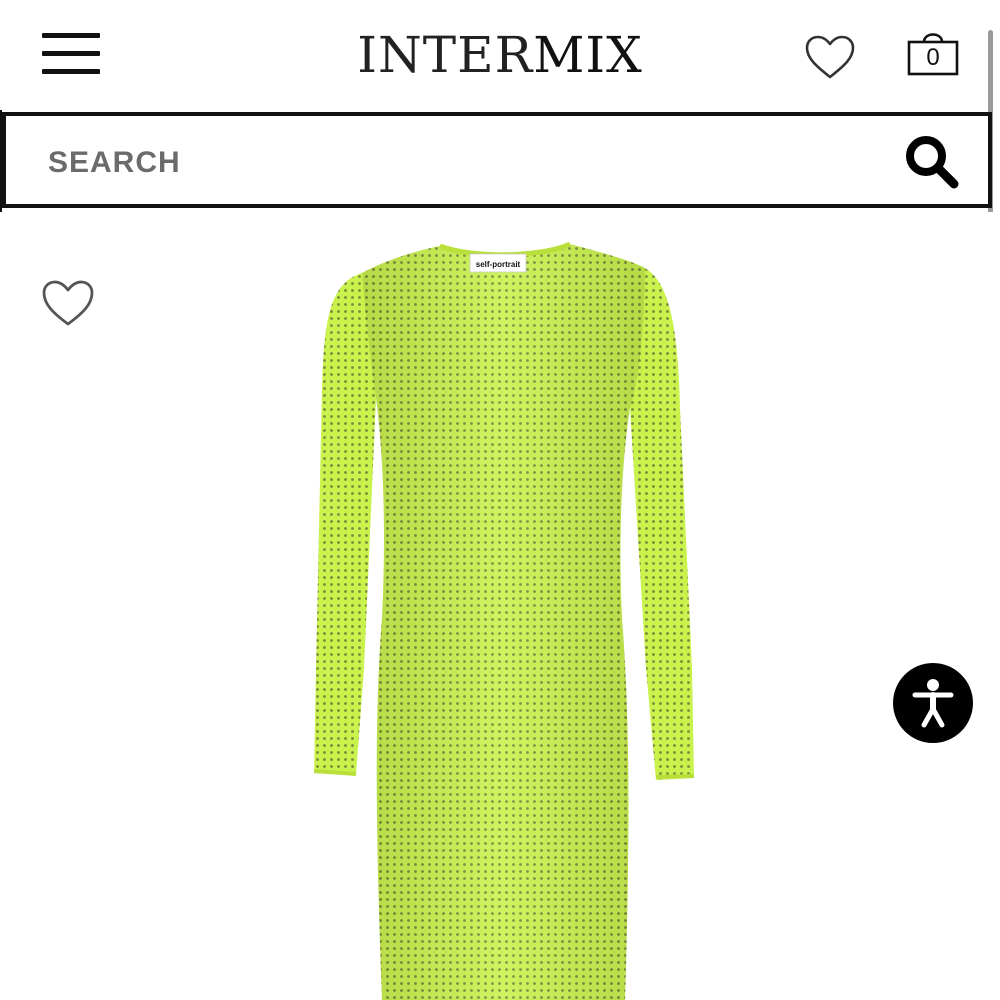 Image resolution: width=1000 pixels, height=1000 pixels. Describe the element at coordinates (445, 55) in the screenshot. I see `logo-text-inter: INTER` at that location.